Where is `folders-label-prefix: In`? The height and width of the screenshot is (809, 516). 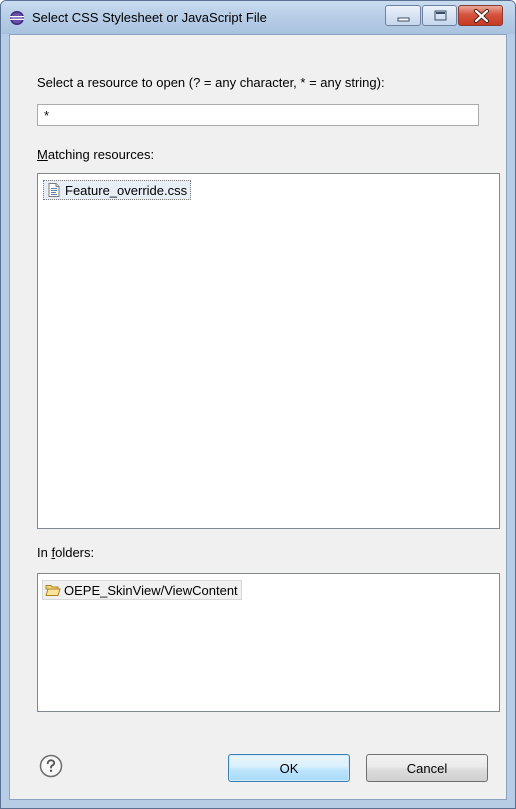
folders-label-prefix: In is located at coordinates (44, 552).